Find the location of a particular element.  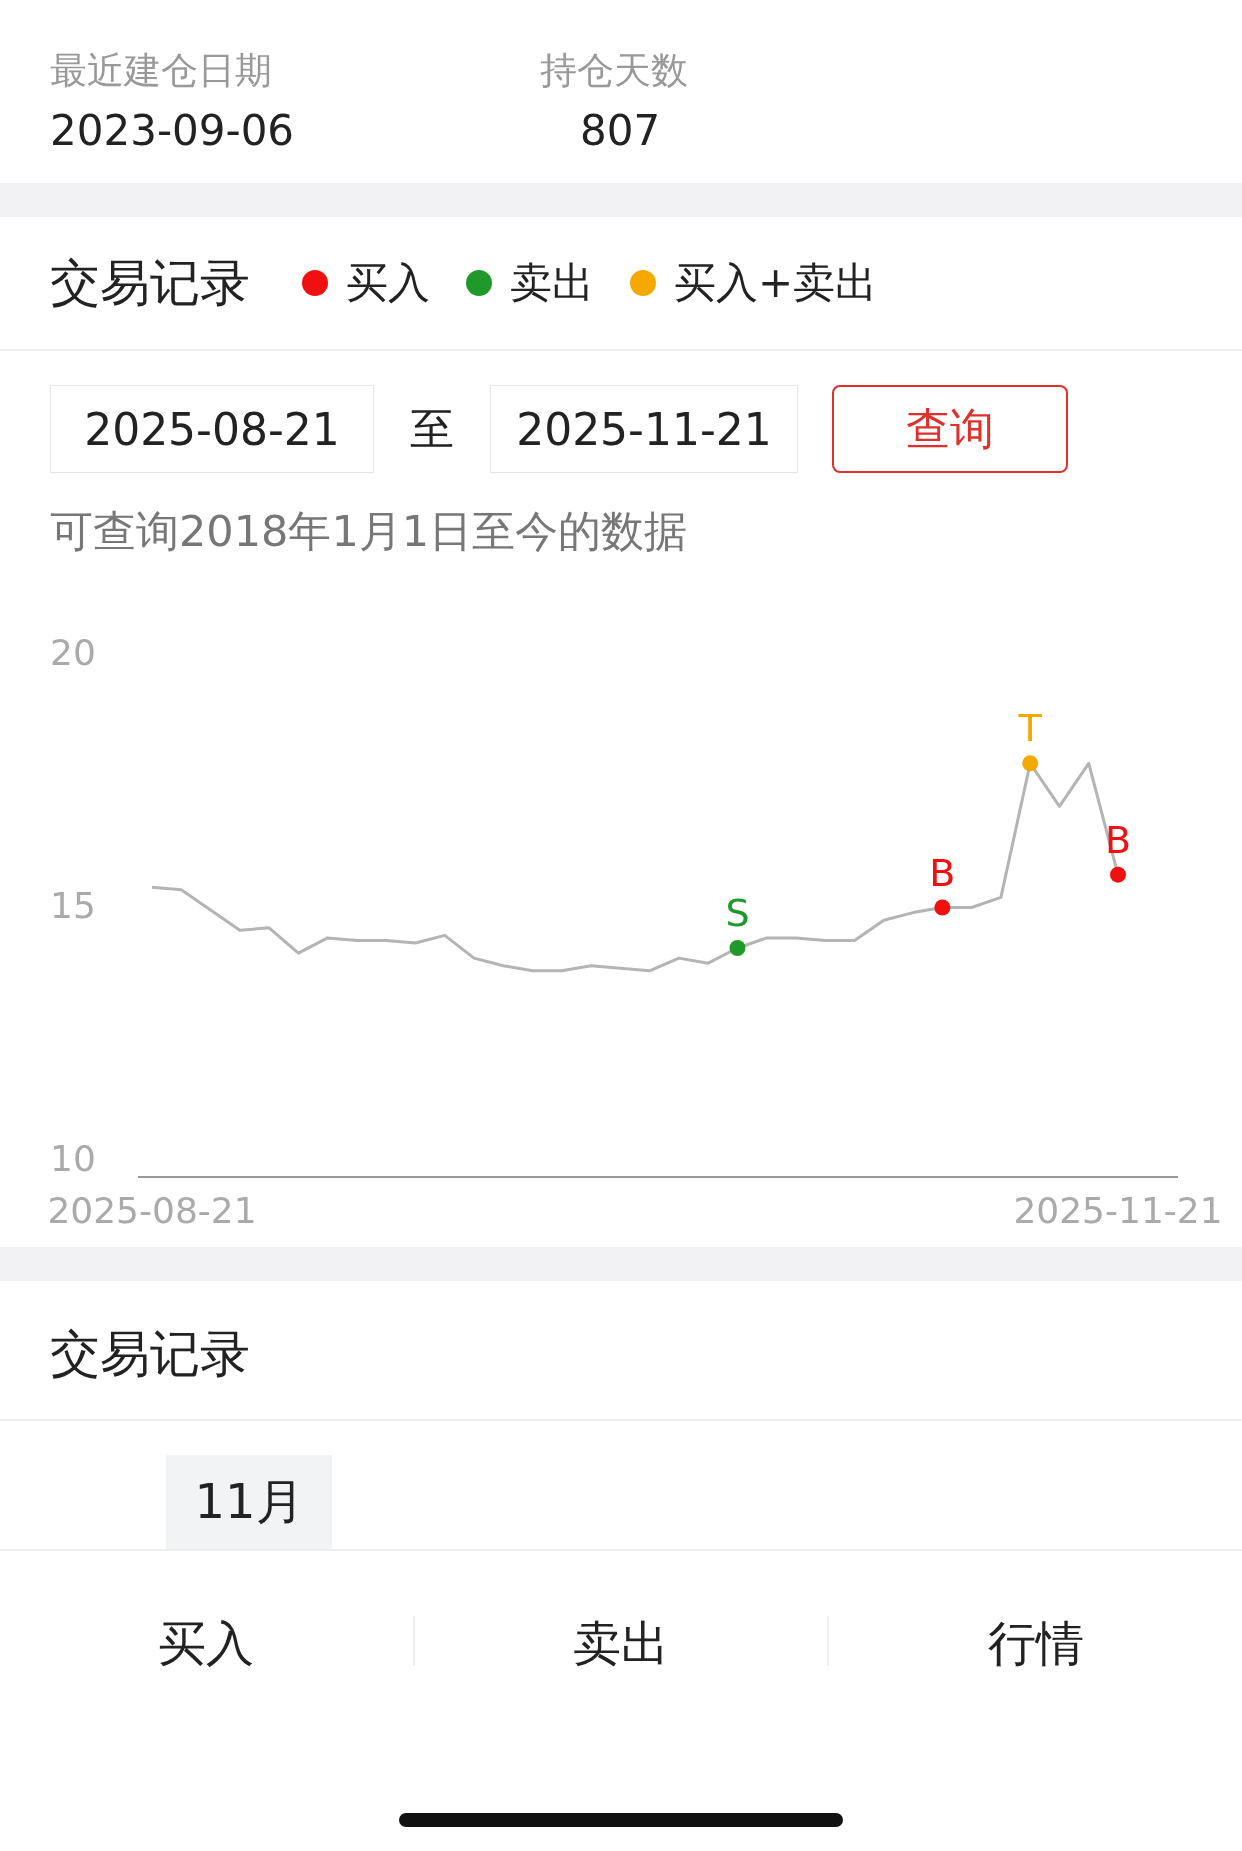

summary-label: 最近建仓日期 is located at coordinates (161, 71).